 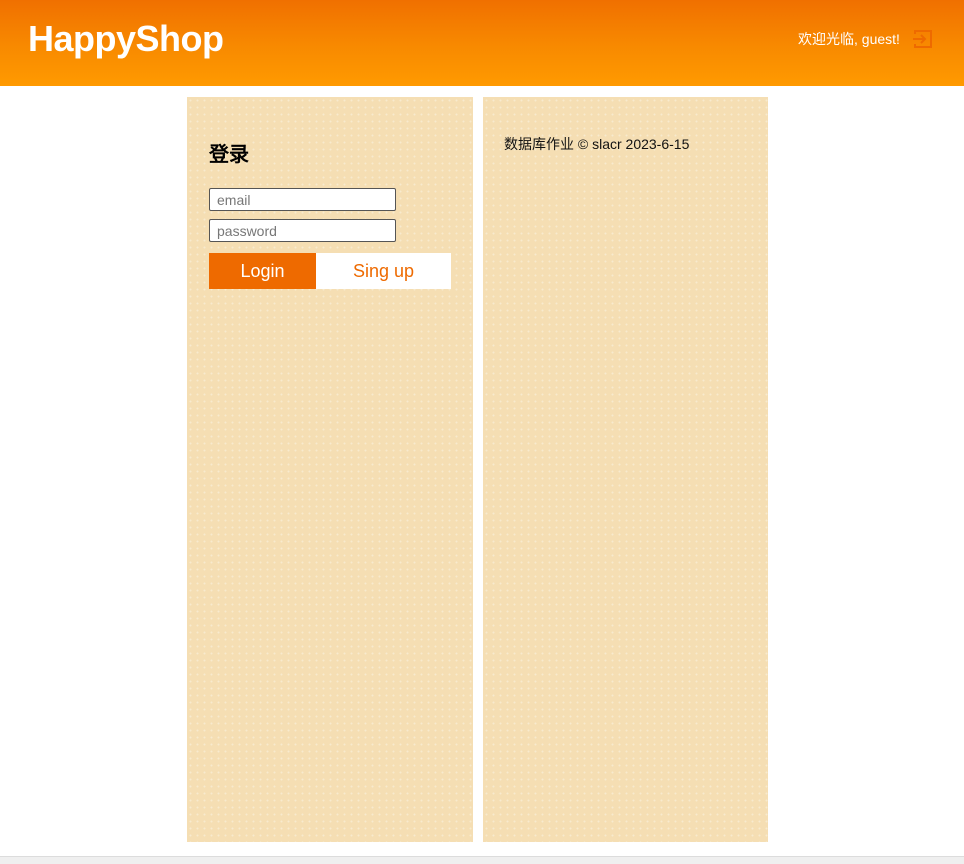 I want to click on brand-logo: HappyShop, so click(x=126, y=39).